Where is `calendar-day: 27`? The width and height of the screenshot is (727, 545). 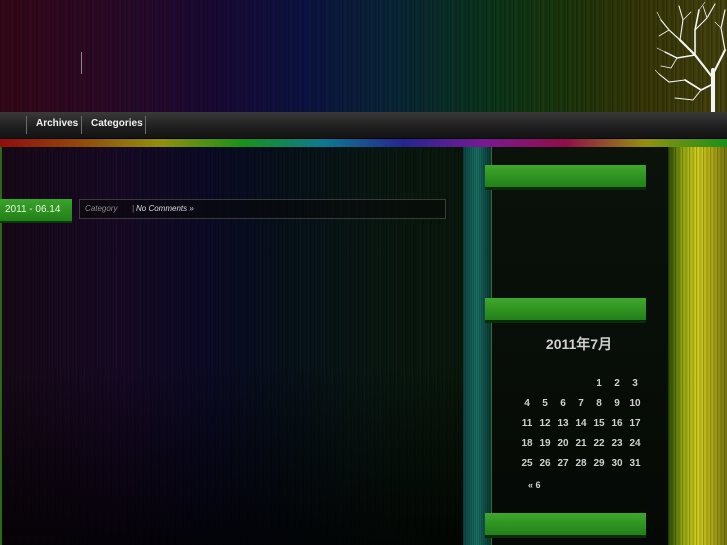
calendar-day: 27 is located at coordinates (563, 463).